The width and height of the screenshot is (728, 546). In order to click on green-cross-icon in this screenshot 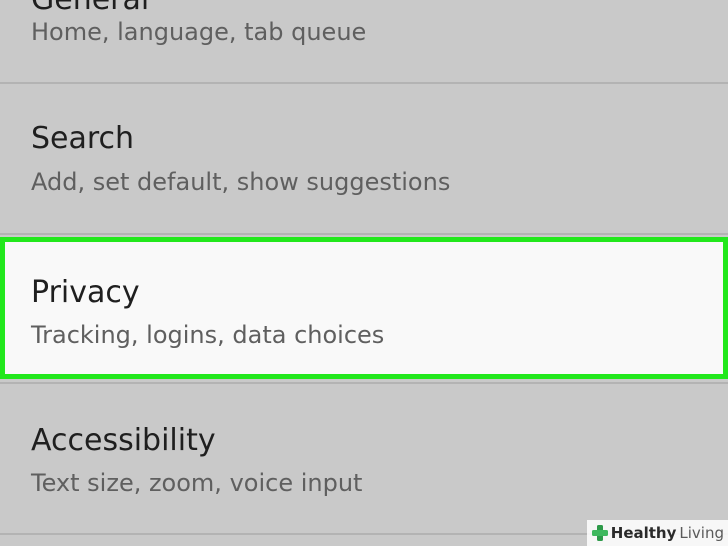, I will do `click(599, 533)`.